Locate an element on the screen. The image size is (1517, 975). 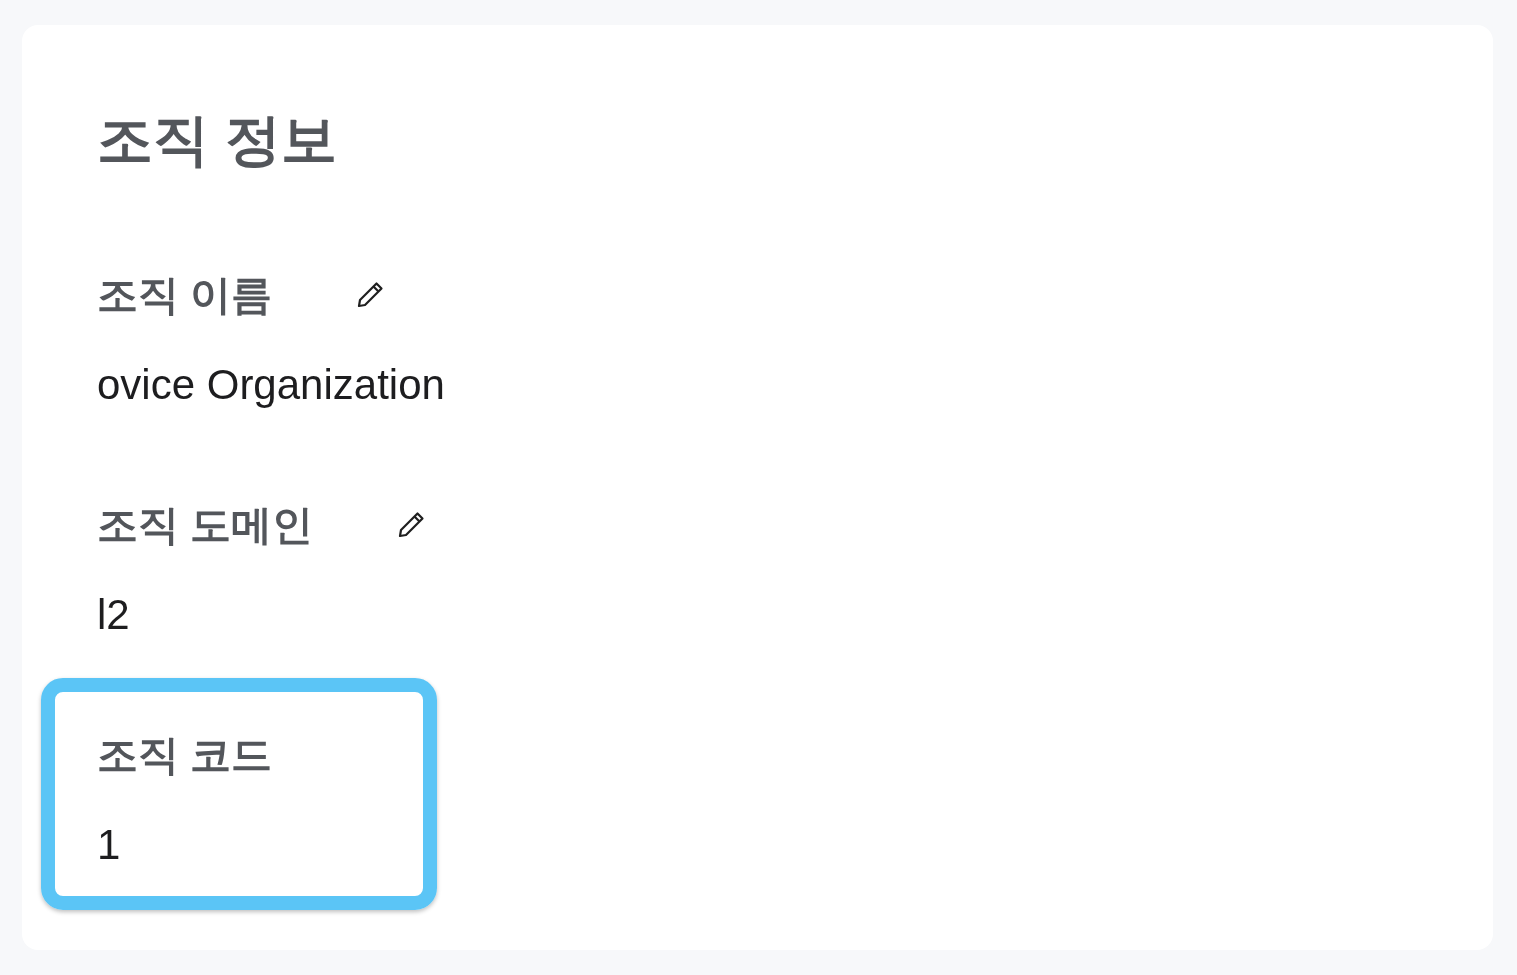
field-value: 1 is located at coordinates (109, 845).